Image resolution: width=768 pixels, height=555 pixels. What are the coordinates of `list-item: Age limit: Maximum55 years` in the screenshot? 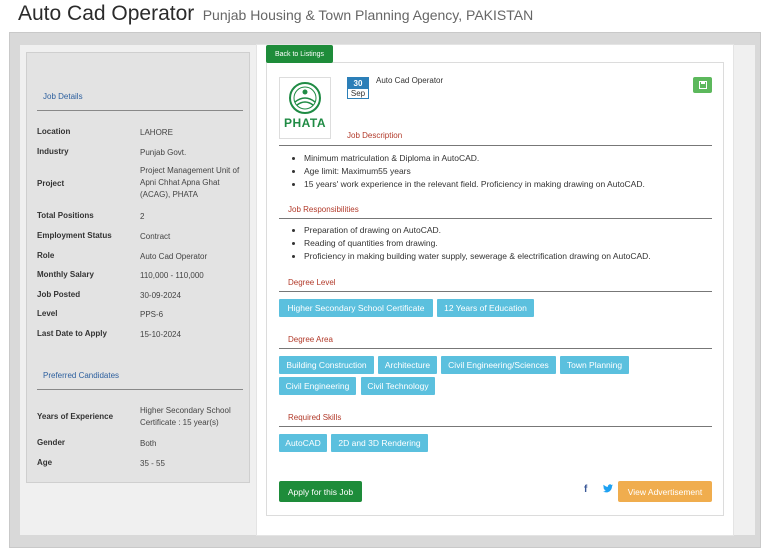 It's located at (514, 171).